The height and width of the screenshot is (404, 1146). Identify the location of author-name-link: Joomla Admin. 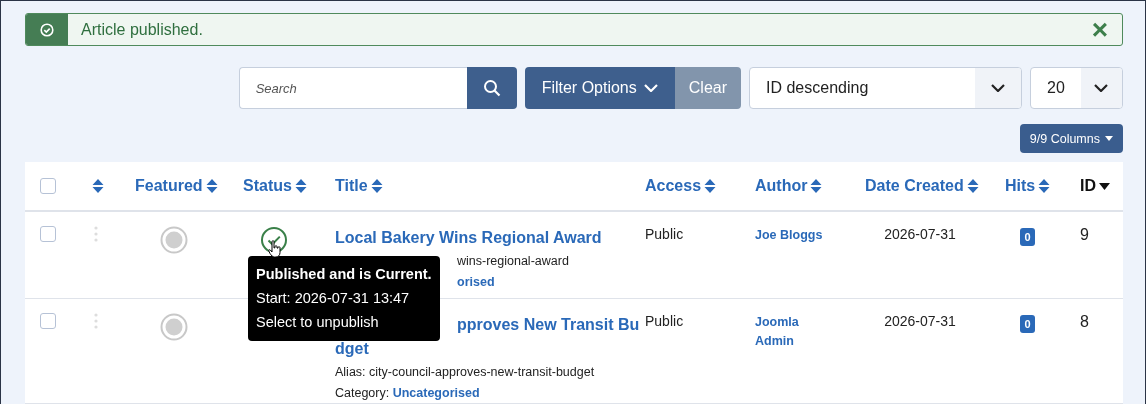
(792, 332).